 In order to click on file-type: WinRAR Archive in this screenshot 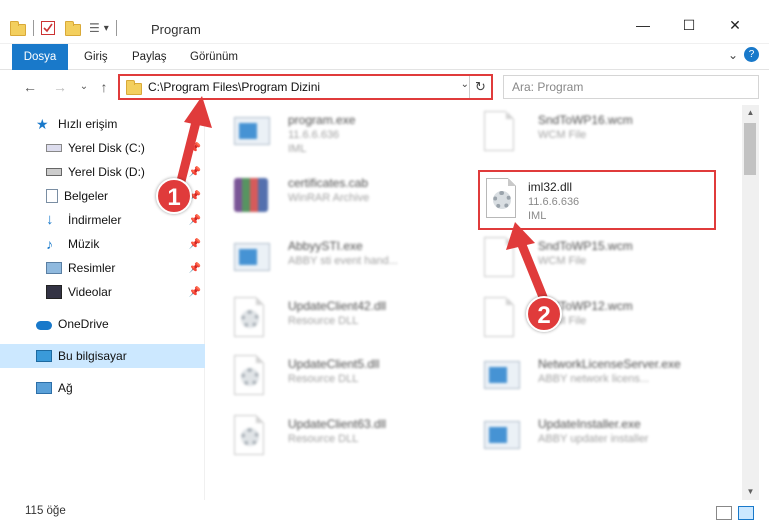, I will do `click(329, 198)`.